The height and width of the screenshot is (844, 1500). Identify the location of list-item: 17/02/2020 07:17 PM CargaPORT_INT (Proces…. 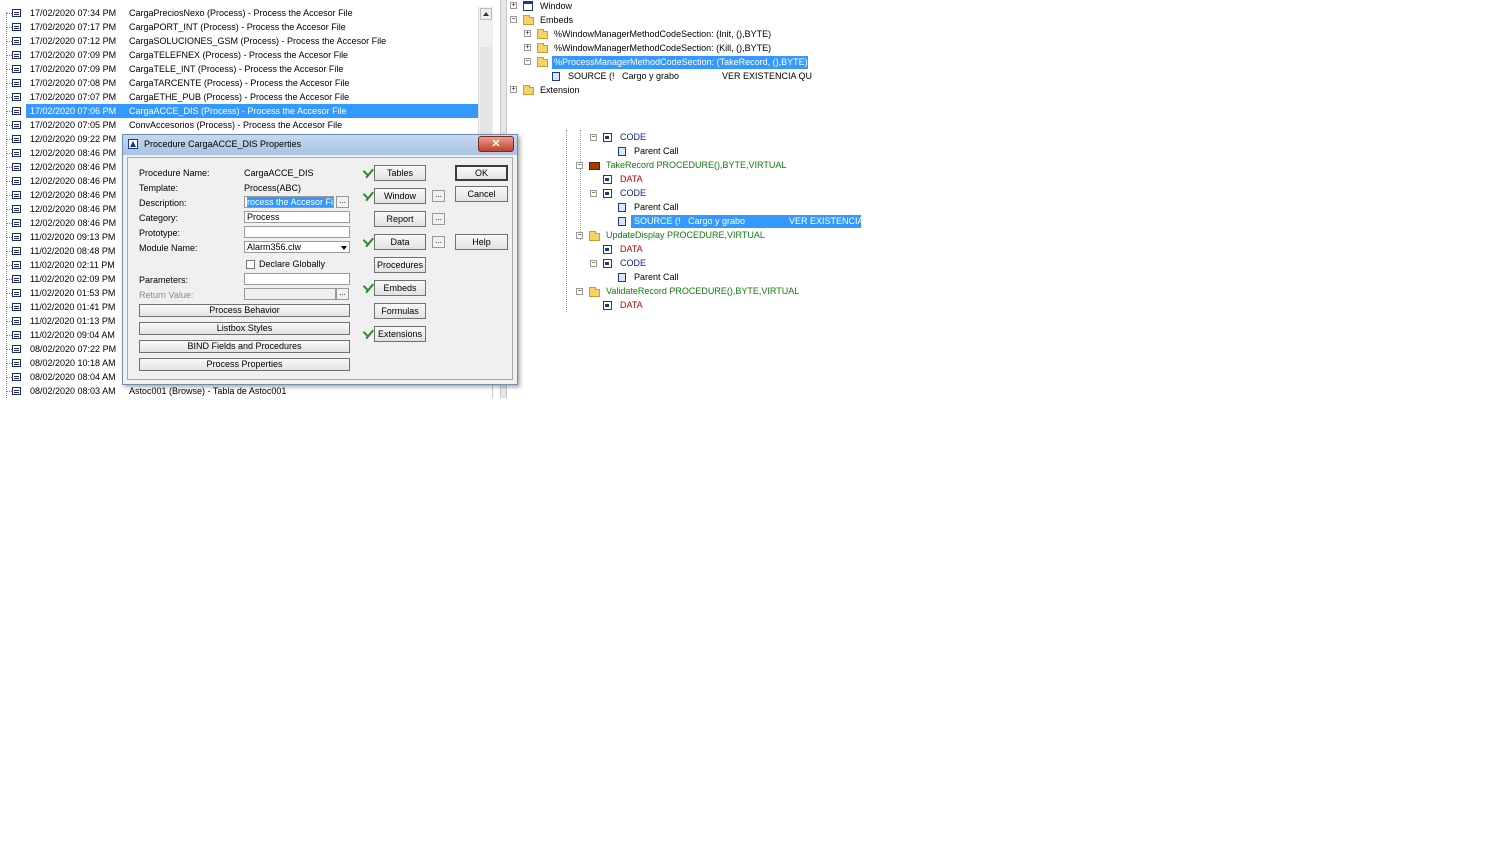
(239, 27).